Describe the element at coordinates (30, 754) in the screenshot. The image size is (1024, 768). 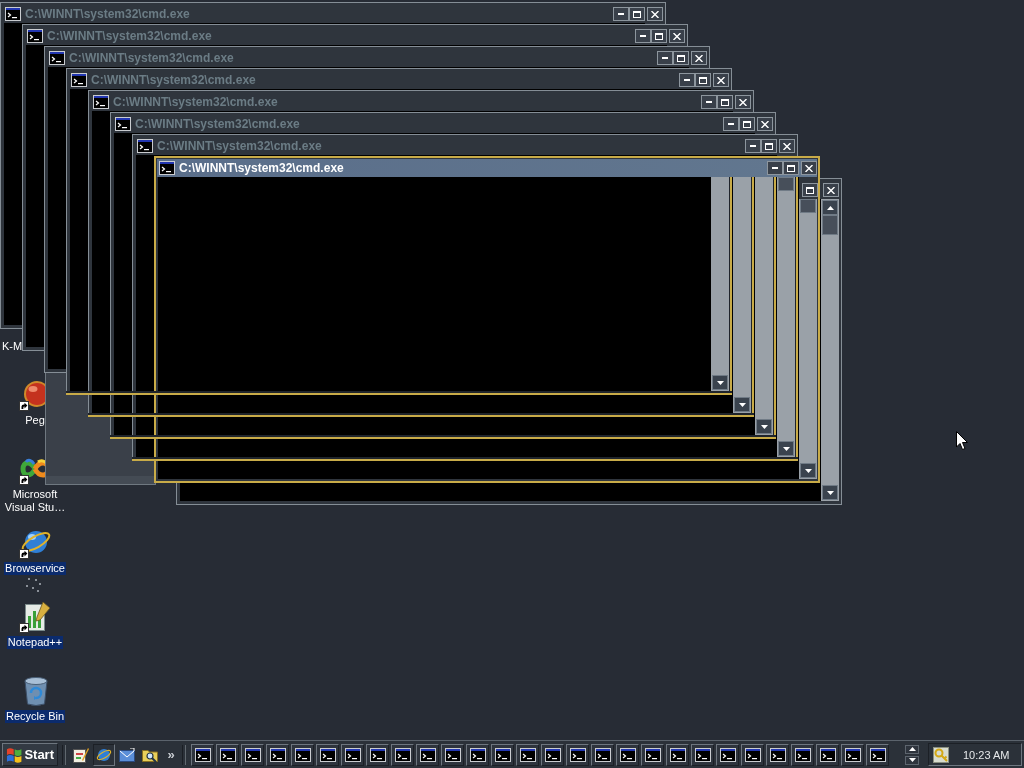
I see `start-button: Start` at that location.